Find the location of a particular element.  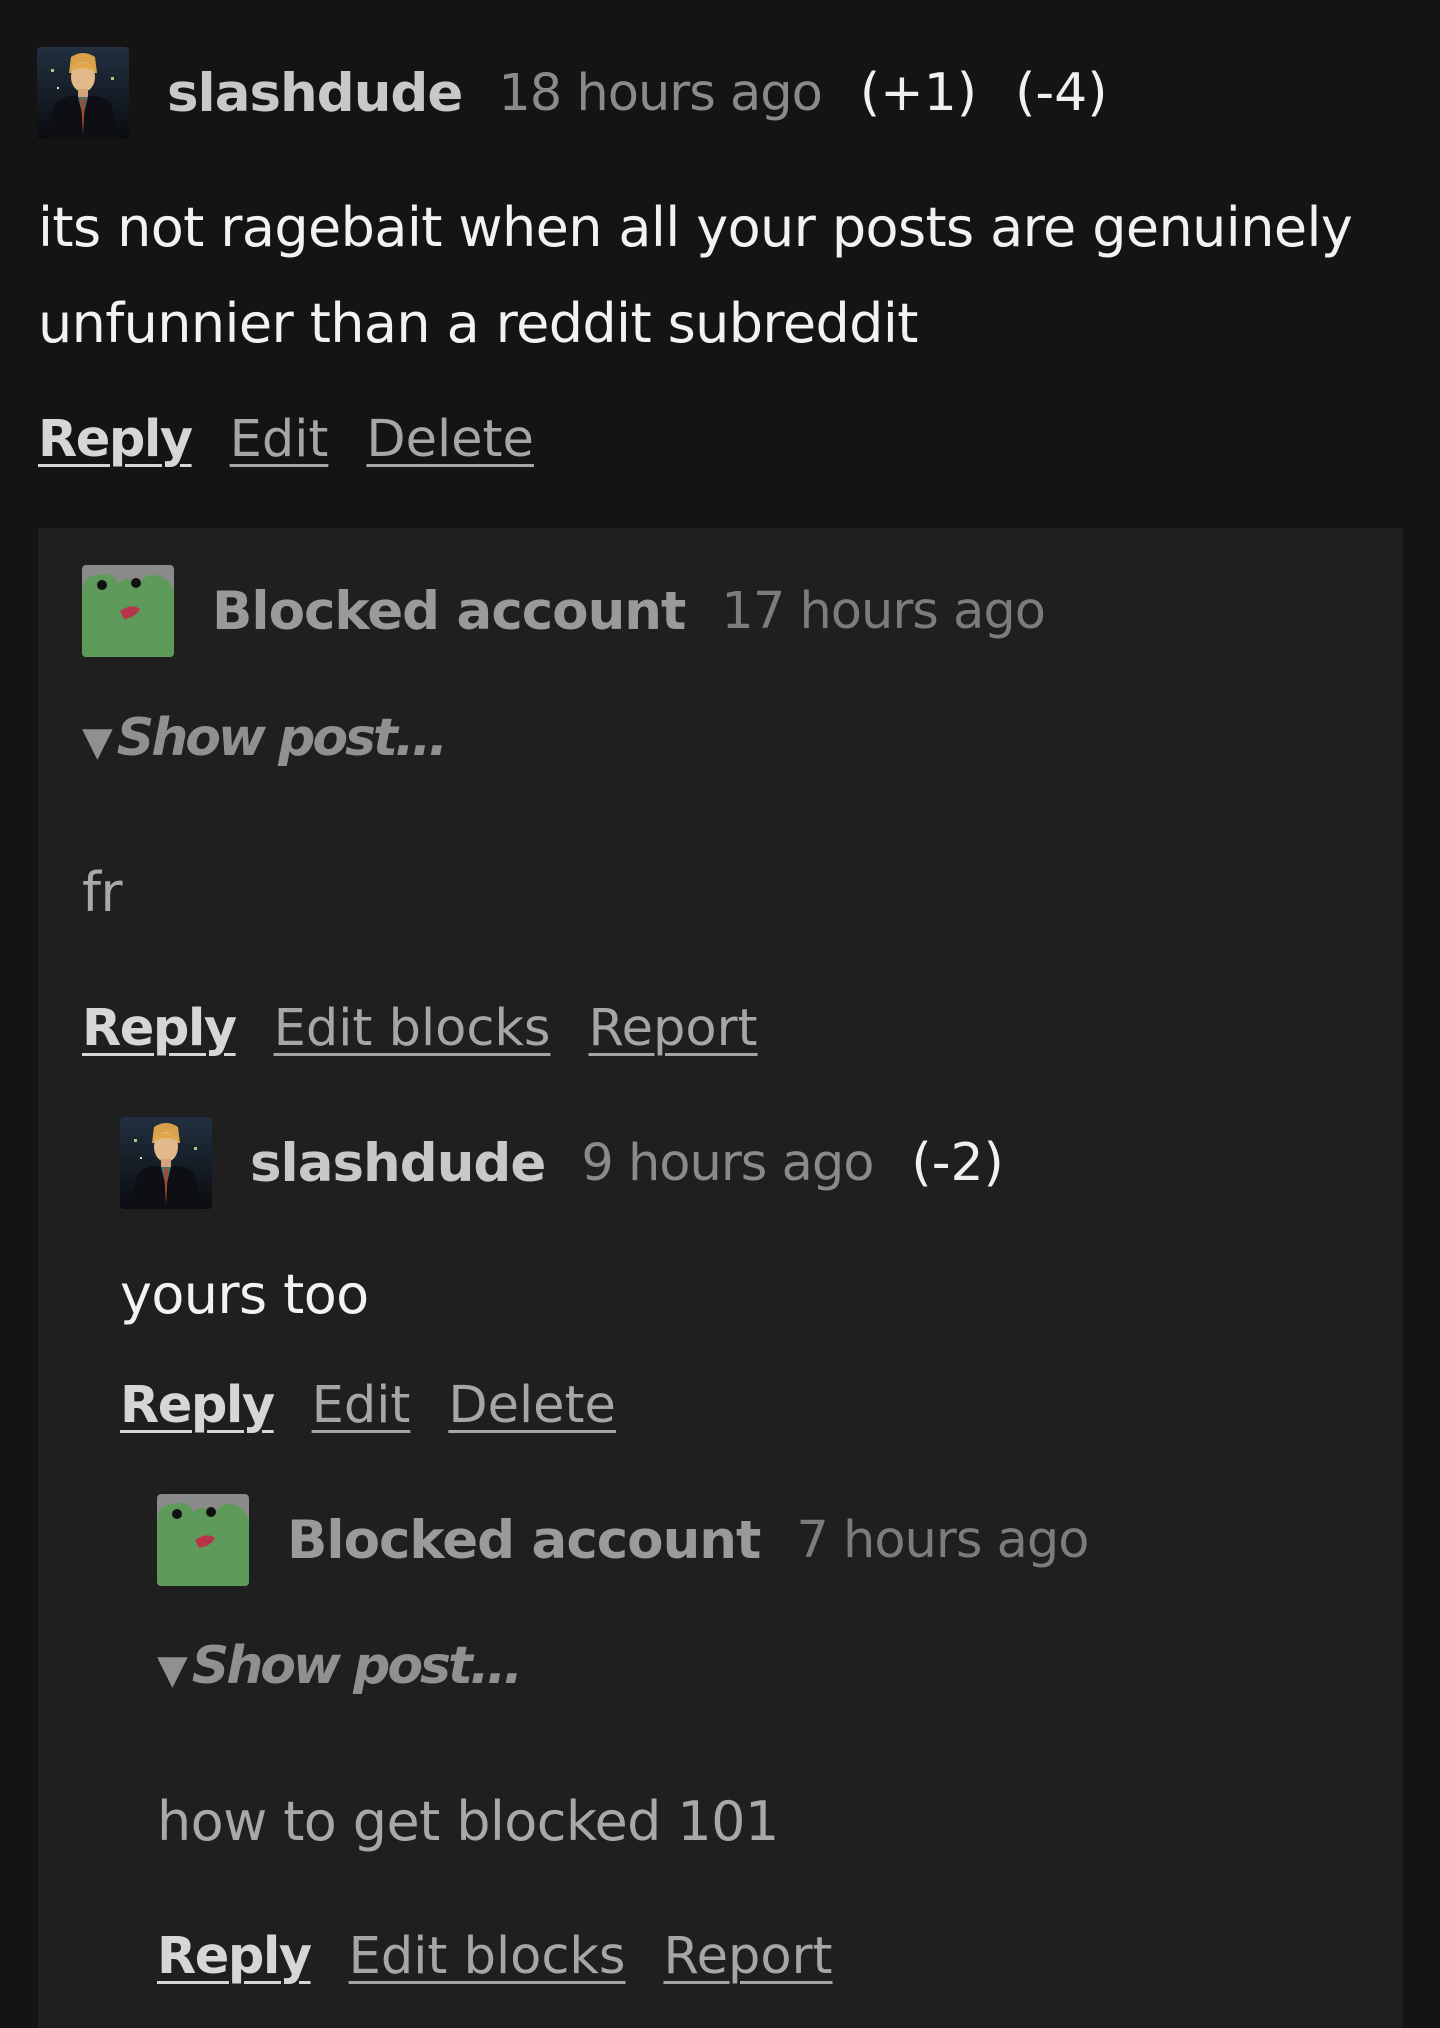

downvote-score: (-2) is located at coordinates (957, 1163).